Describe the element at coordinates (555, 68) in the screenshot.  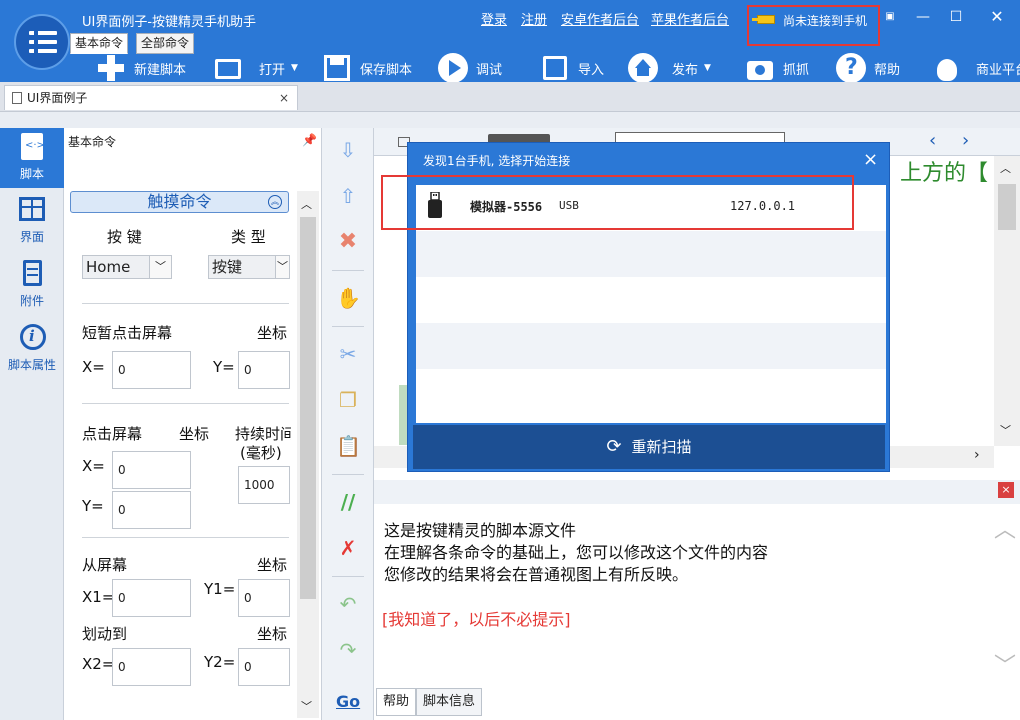
I see `import-icon` at that location.